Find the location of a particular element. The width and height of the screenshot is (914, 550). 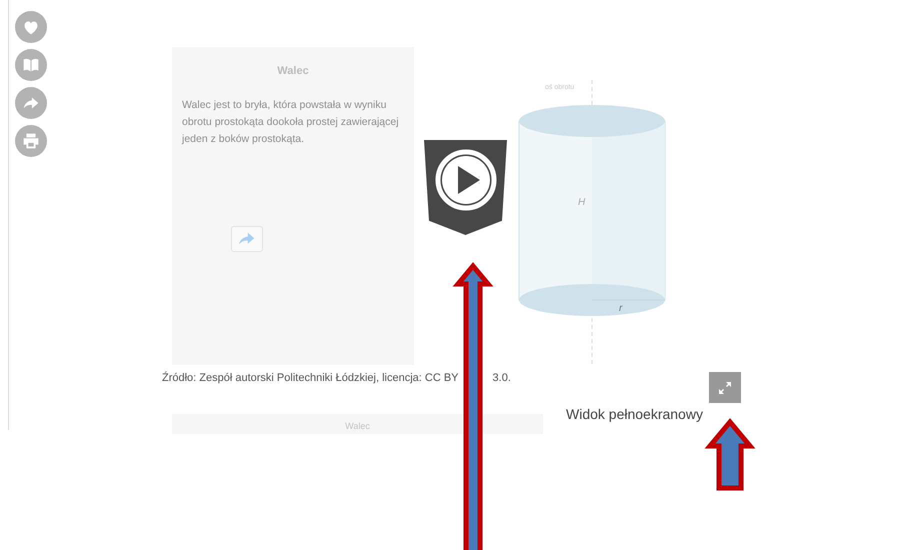

height-label: H is located at coordinates (582, 202).